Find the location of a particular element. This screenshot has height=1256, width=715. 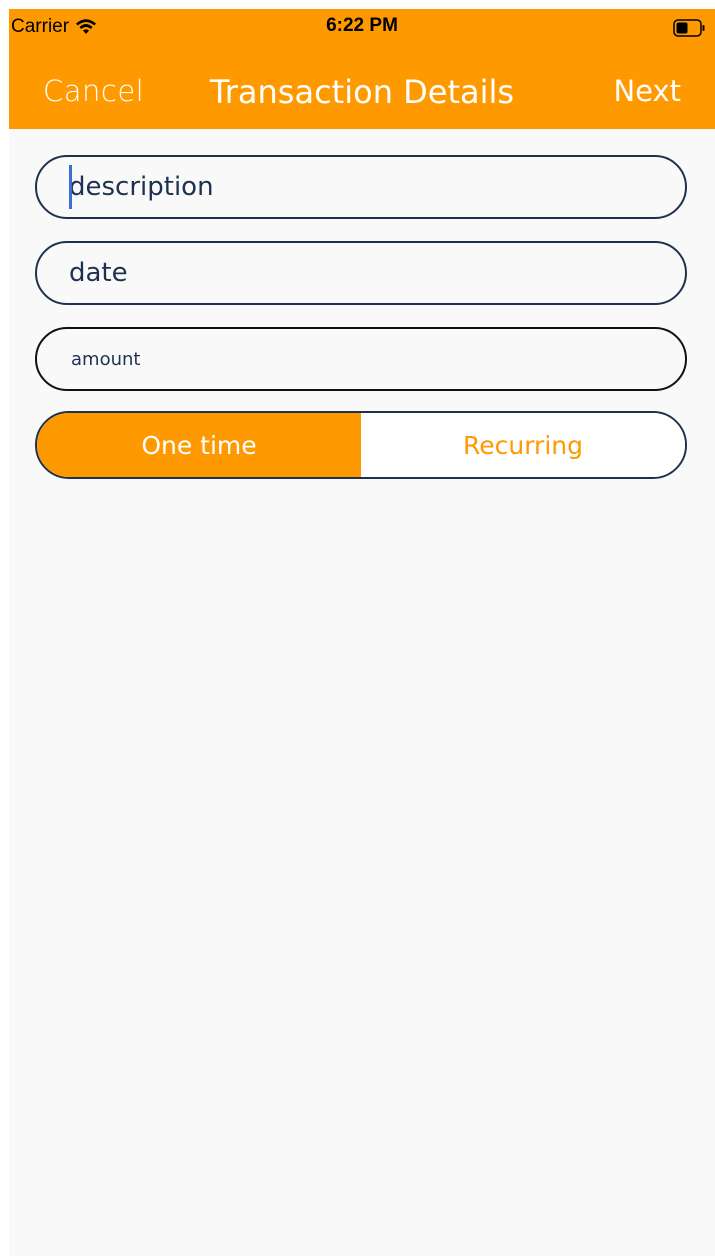

frequency-segmented-control: One time Recurring is located at coordinates (361, 445).